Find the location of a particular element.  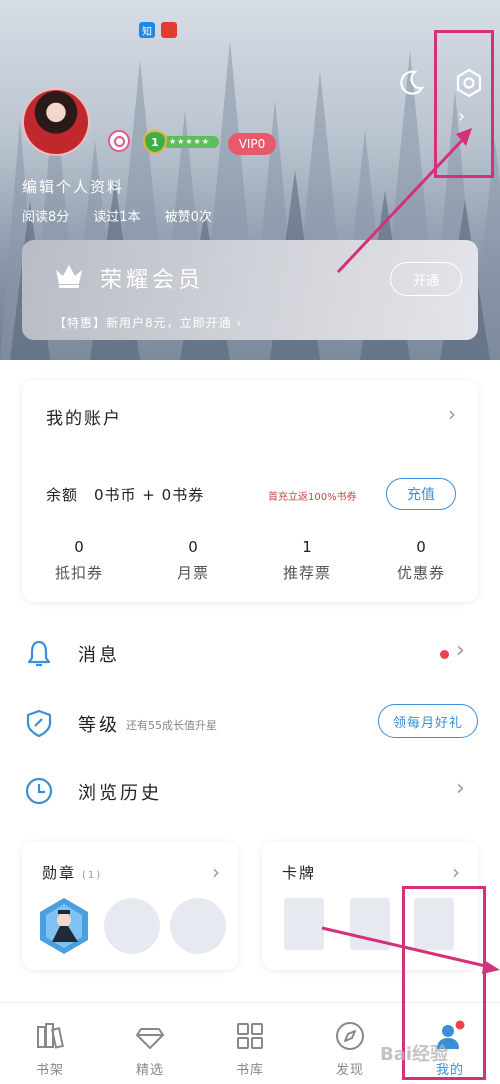

list-item-level: 等级 还有55成长值升星 领每月好礼 is located at coordinates (250, 724).